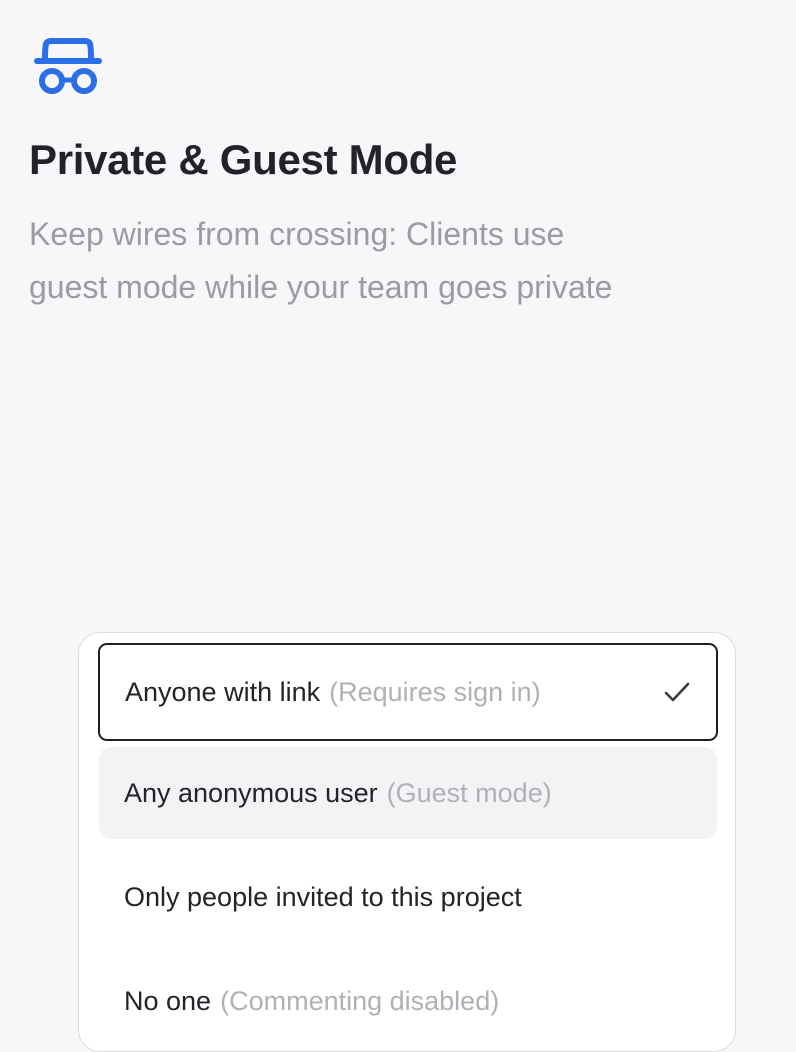  Describe the element at coordinates (435, 691) in the screenshot. I see `option-hint: (Requires sign in)` at that location.